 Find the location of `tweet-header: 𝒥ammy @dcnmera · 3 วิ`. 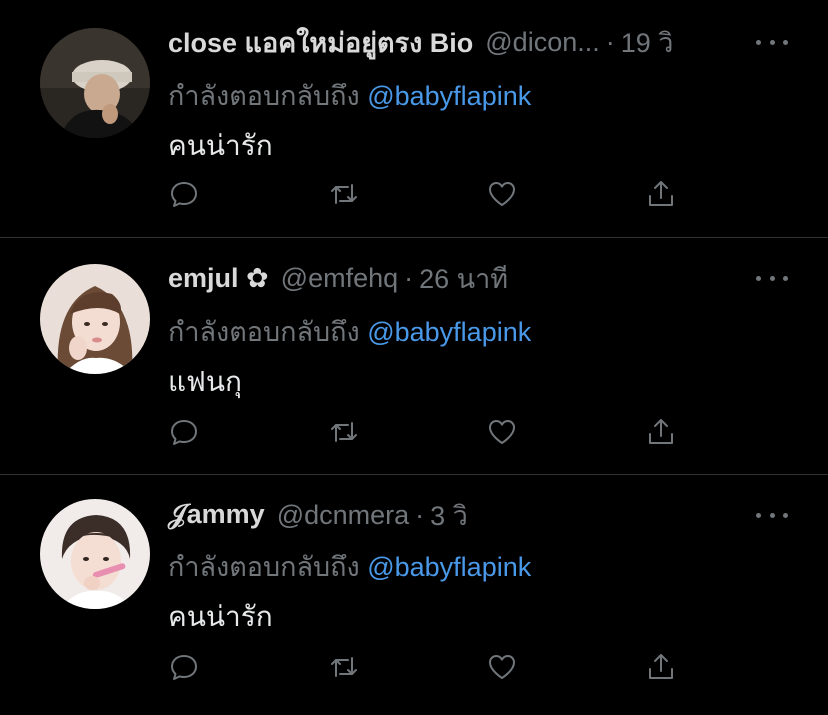

tweet-header: 𝒥ammy @dcnmera · 3 วิ is located at coordinates (318, 515).